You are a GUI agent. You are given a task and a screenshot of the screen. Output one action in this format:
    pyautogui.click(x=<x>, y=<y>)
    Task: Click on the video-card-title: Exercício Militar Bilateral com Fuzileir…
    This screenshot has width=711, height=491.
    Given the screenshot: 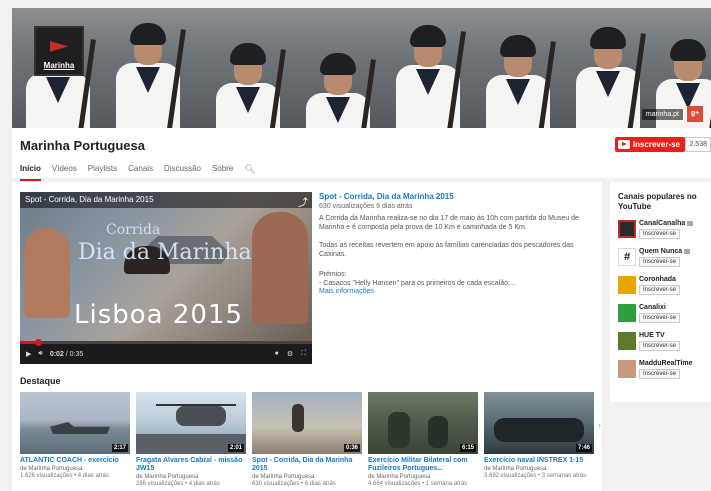 What is the action you would take?
    pyautogui.click(x=423, y=465)
    